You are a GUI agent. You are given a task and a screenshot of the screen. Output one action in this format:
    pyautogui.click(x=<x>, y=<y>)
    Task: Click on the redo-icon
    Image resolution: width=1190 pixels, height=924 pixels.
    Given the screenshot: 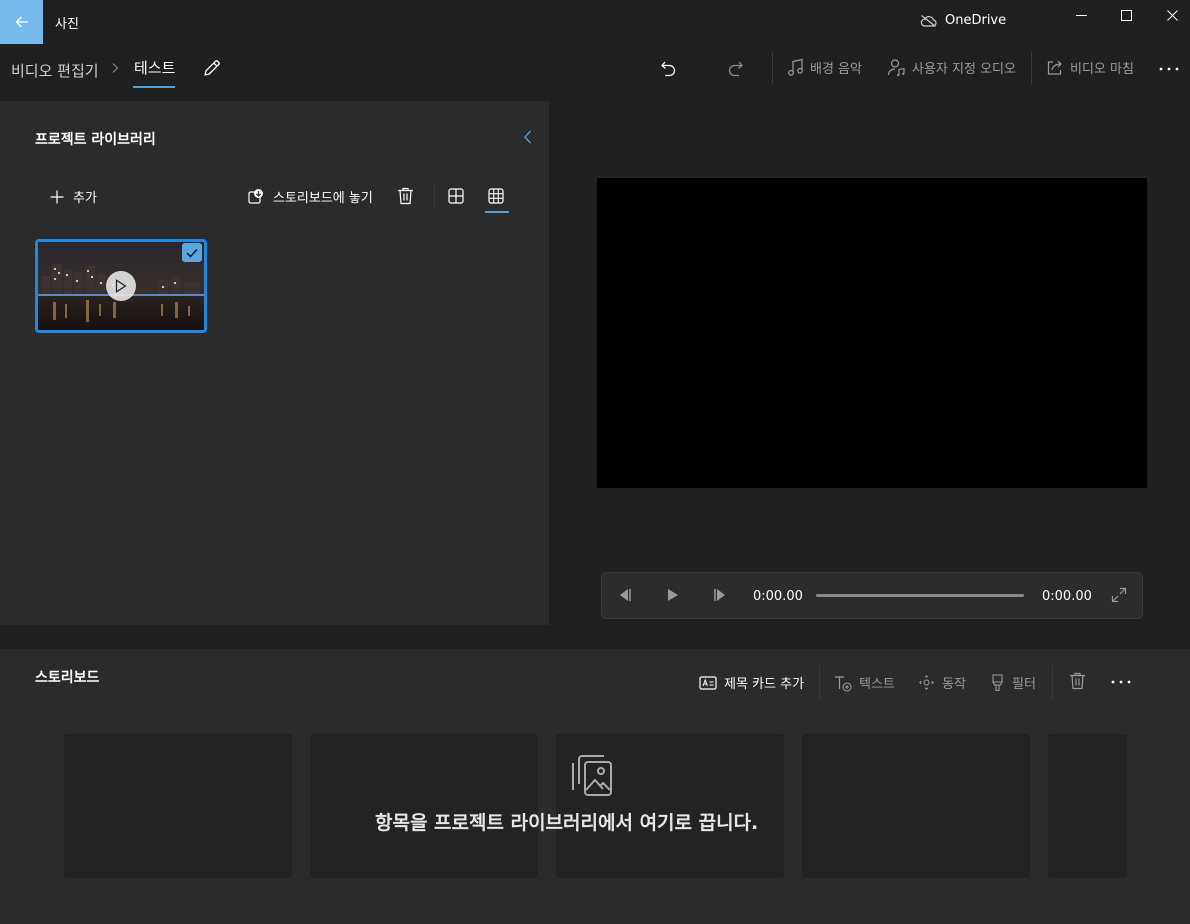 What is the action you would take?
    pyautogui.click(x=735, y=69)
    